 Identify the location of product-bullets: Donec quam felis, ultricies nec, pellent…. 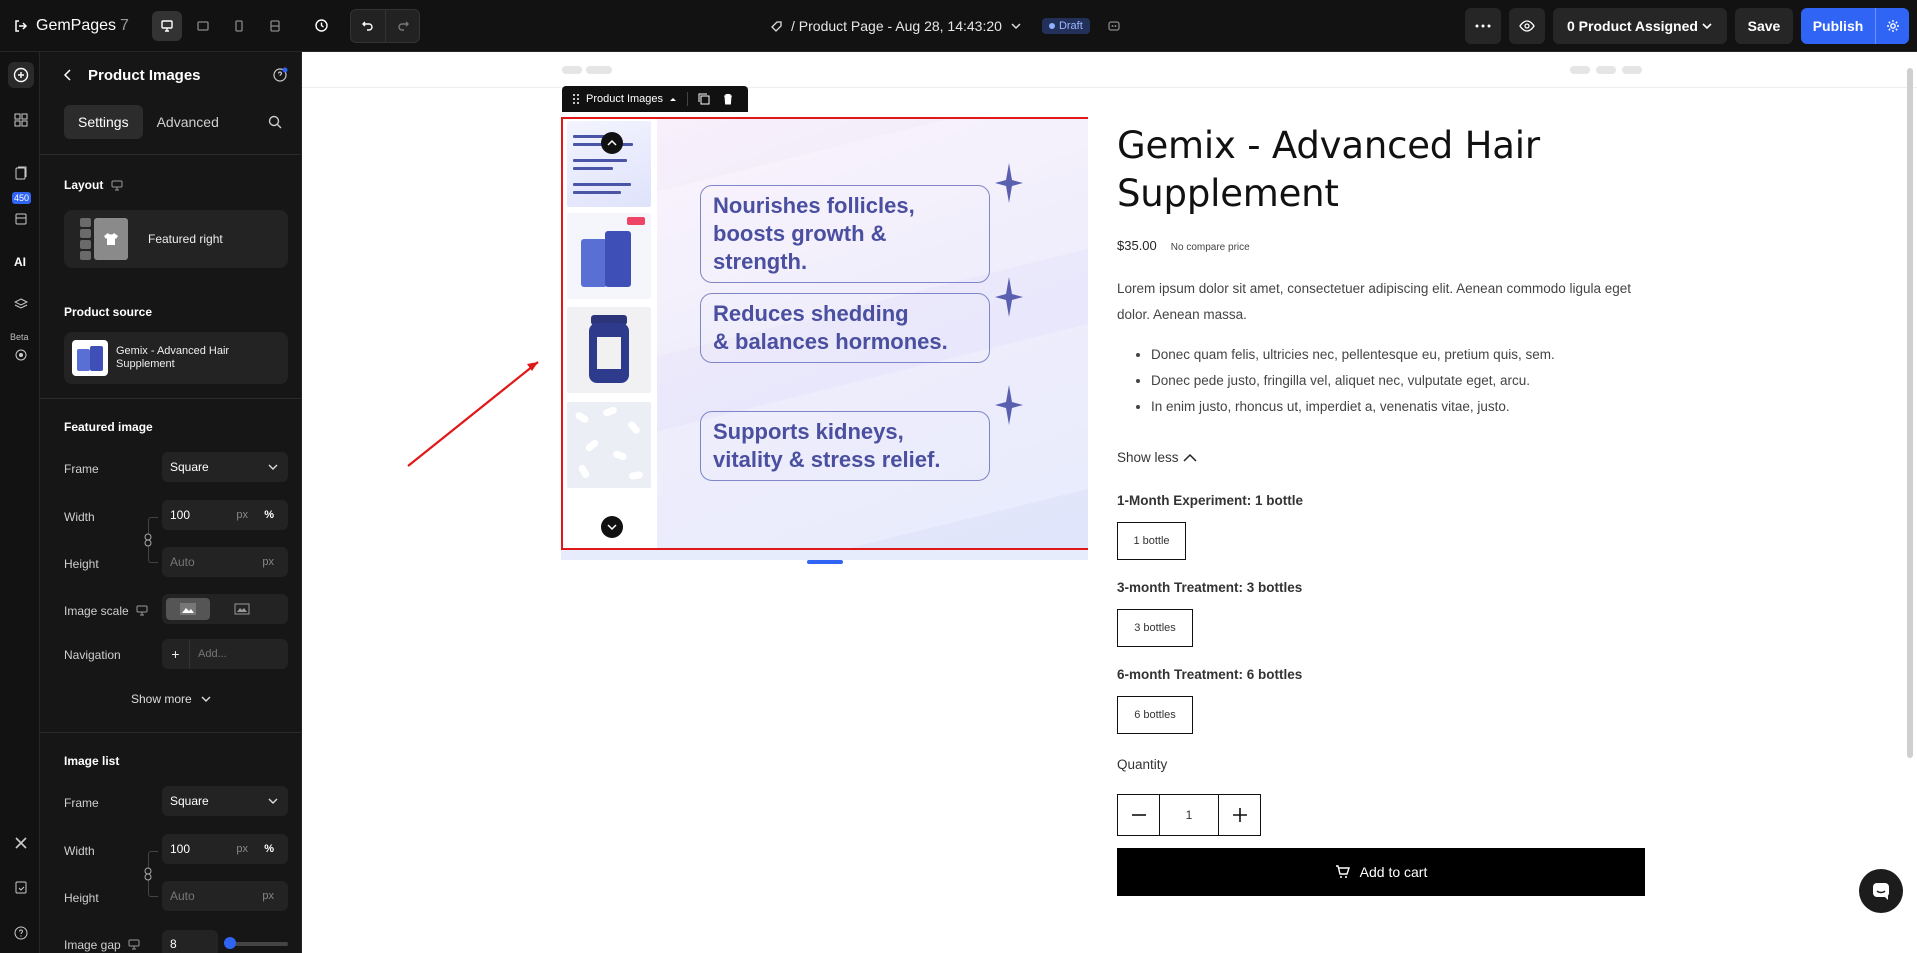
(1401, 381).